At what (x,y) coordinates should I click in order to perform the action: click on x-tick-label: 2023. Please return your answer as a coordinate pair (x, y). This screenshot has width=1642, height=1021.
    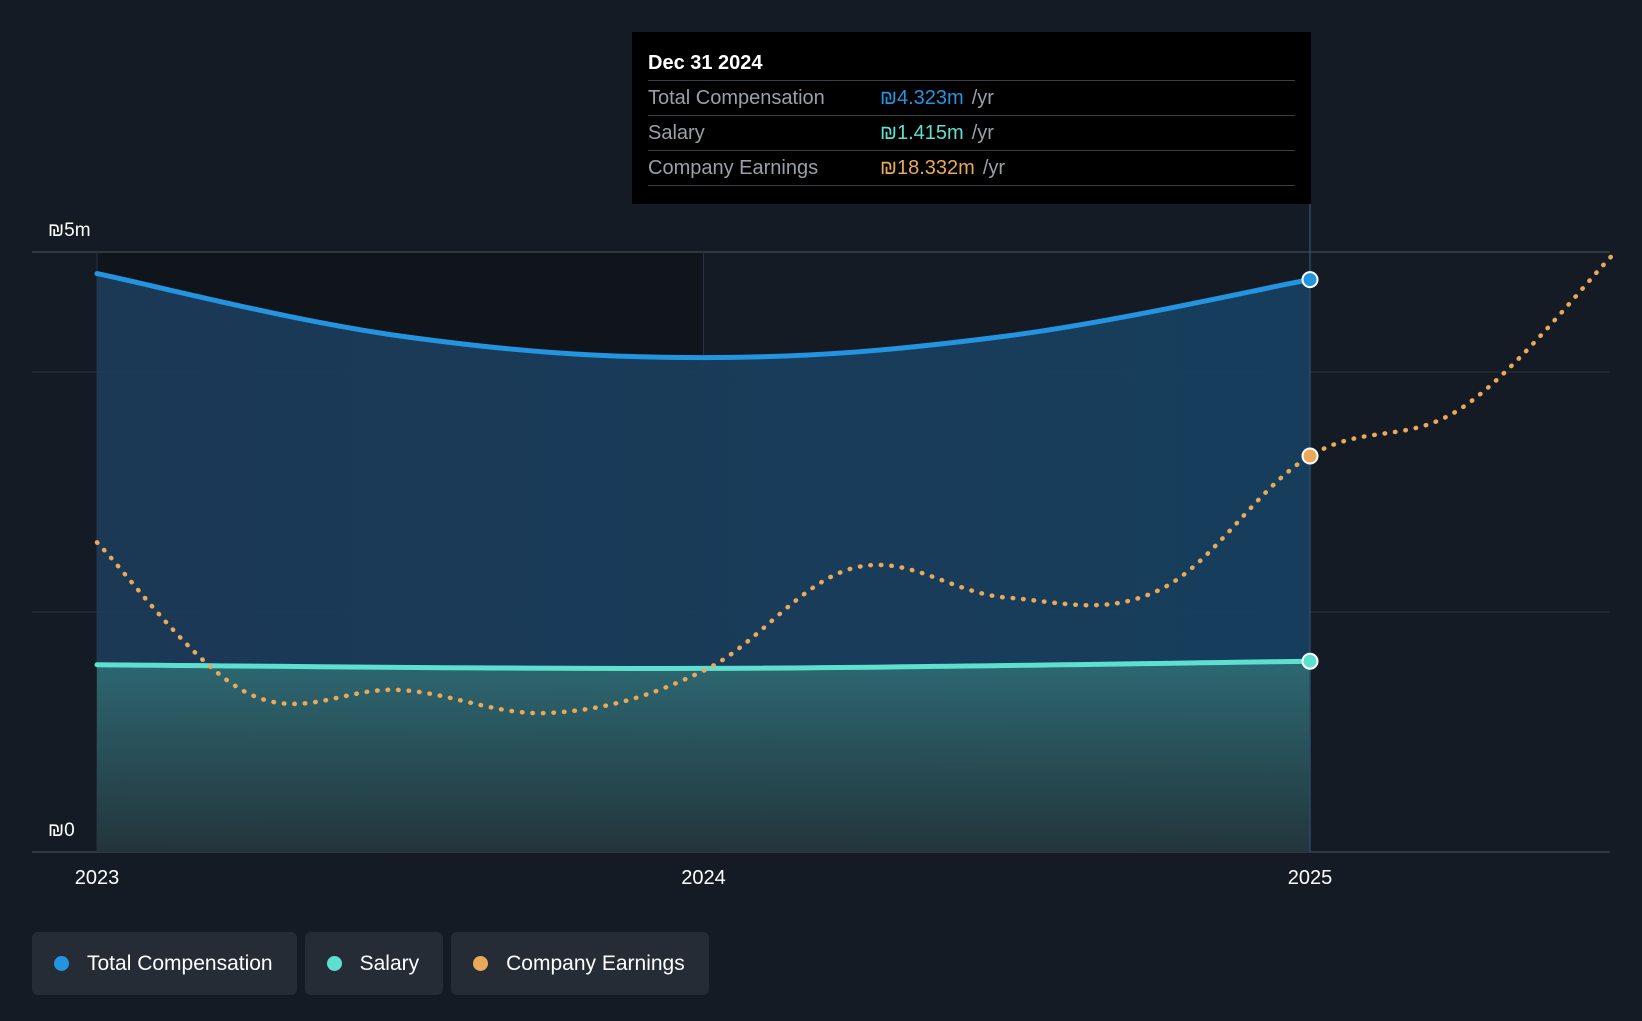
    Looking at the image, I should click on (97, 878).